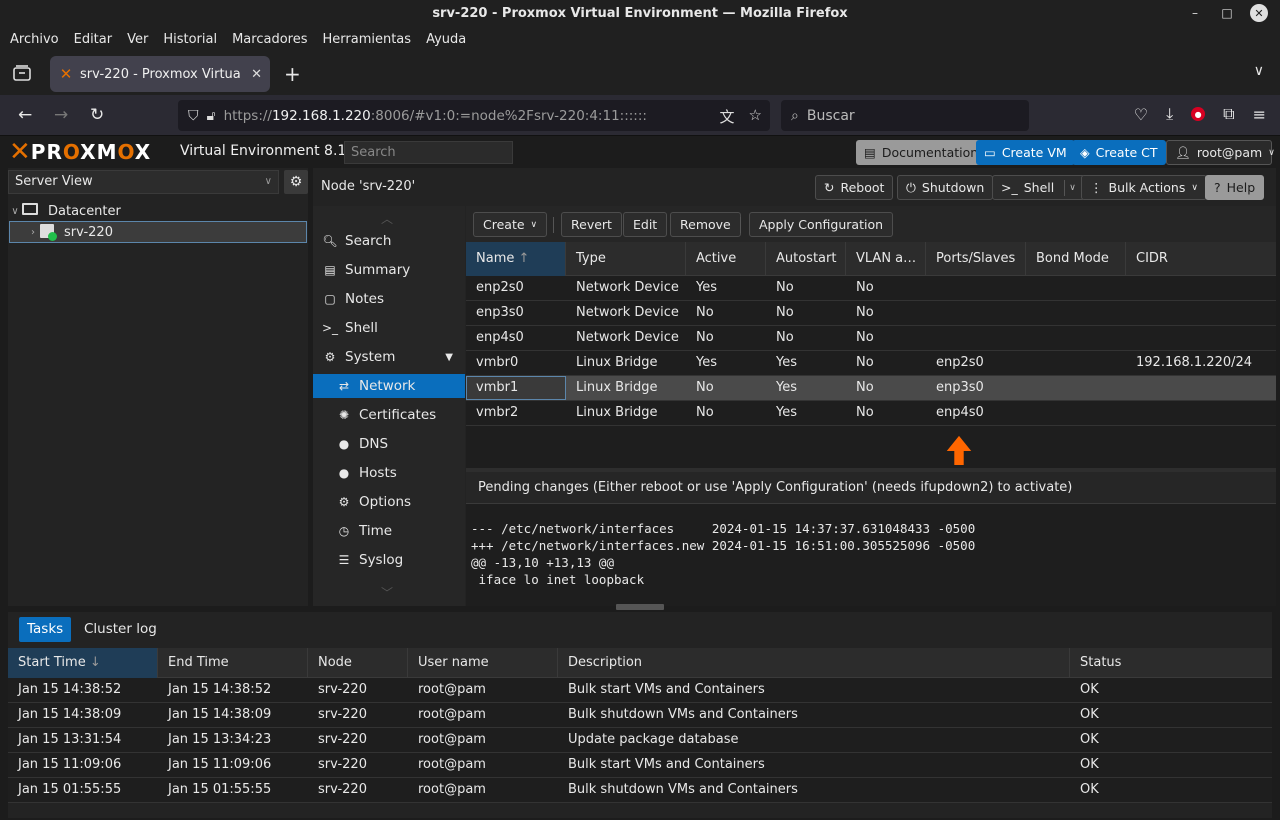 The height and width of the screenshot is (820, 1280). What do you see at coordinates (1171, 663) in the screenshot?
I see `column-status: Status` at bounding box center [1171, 663].